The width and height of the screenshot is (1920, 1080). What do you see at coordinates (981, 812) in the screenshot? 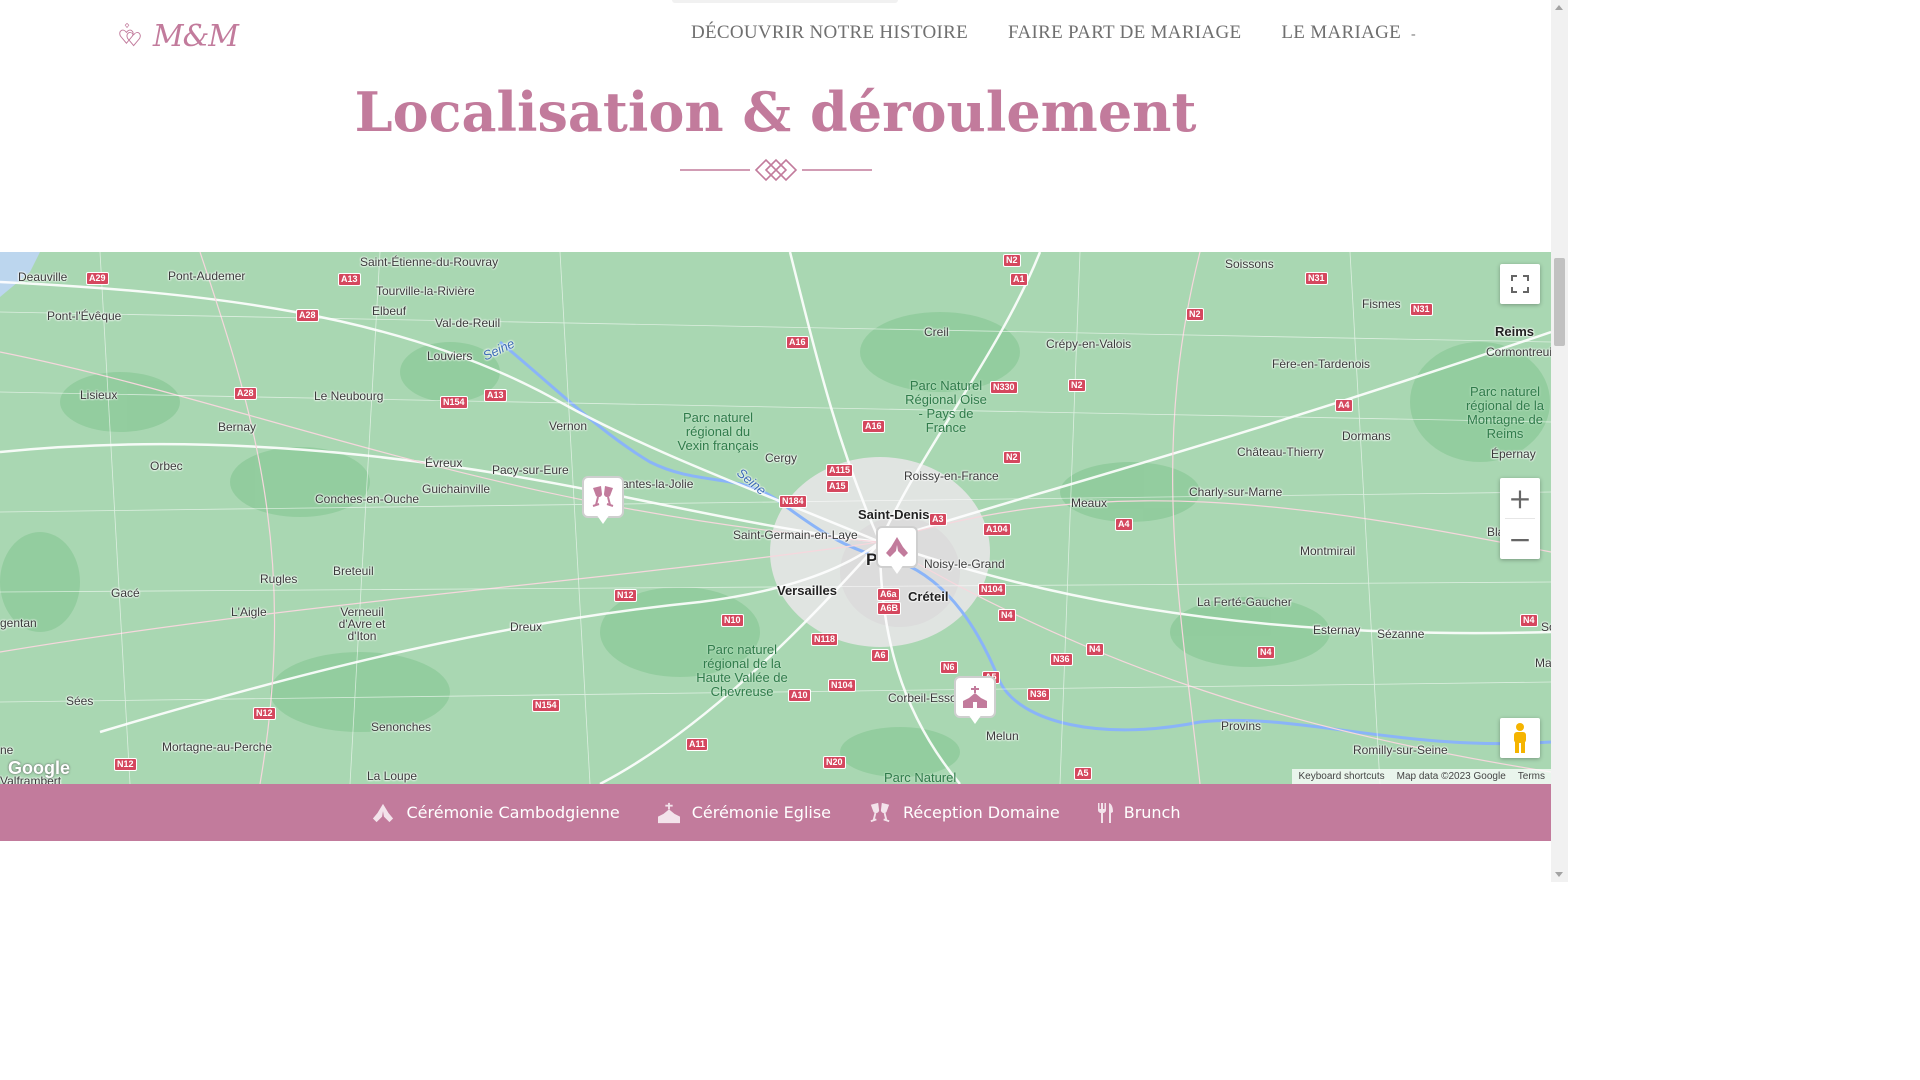
I see `legend-label: Réception Domaine` at bounding box center [981, 812].